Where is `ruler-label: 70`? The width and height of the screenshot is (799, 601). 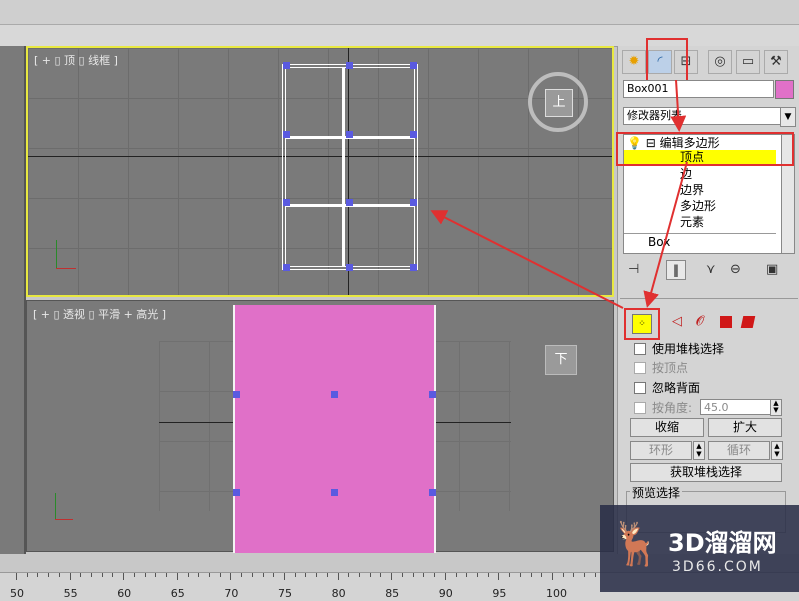 ruler-label: 70 is located at coordinates (231, 593).